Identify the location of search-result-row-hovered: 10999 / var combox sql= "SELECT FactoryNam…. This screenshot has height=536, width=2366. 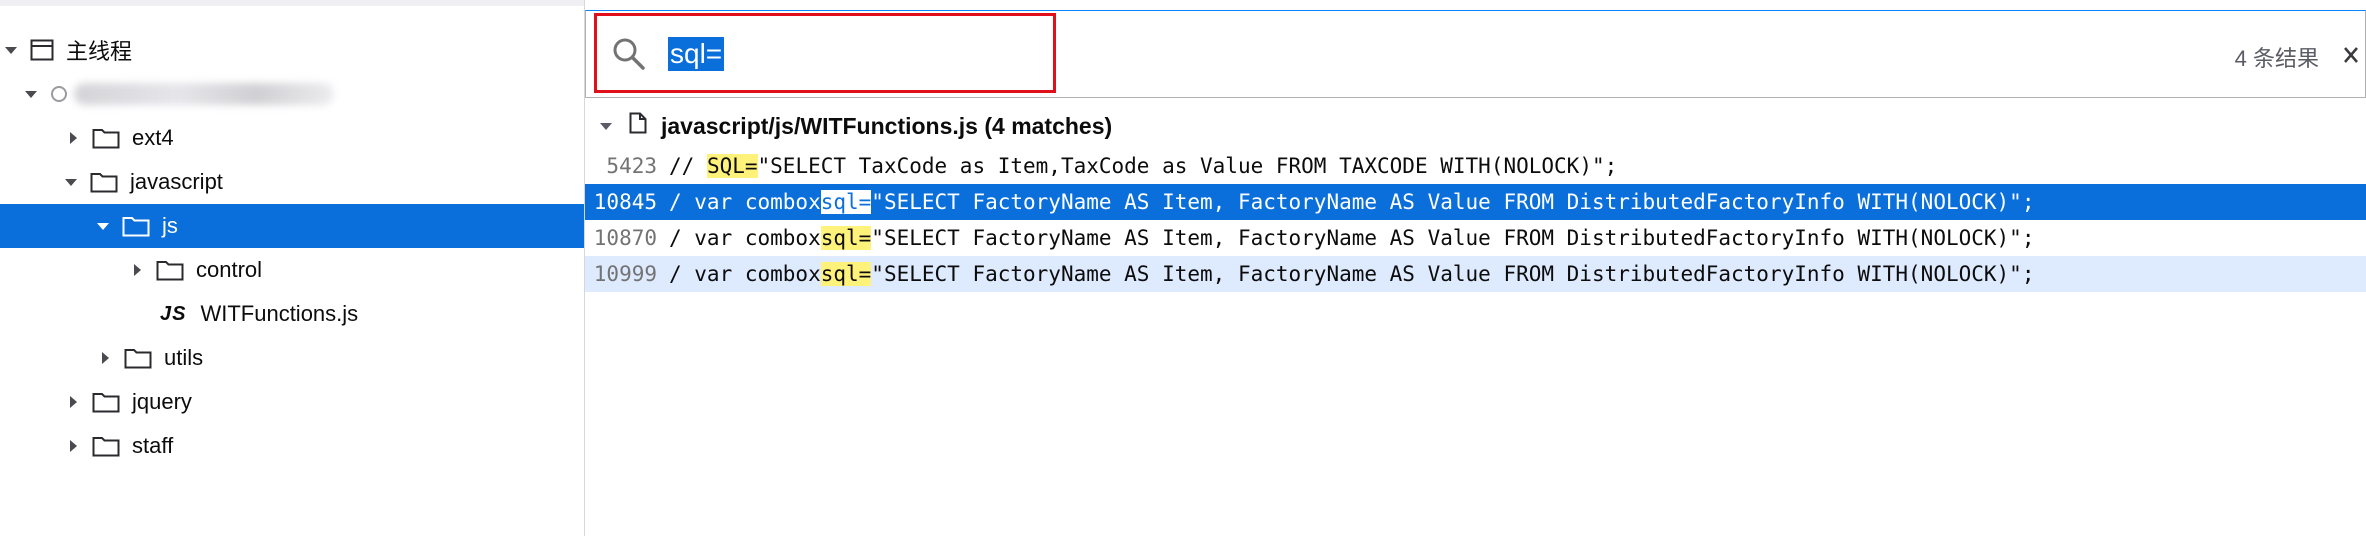
(1475, 274).